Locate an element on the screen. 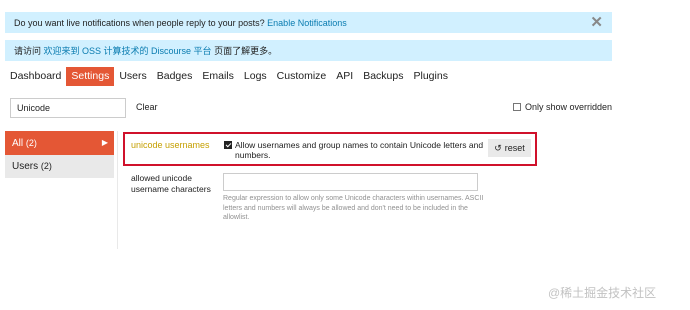 This screenshot has width=690, height=310. clear-button: Clear is located at coordinates (147, 107).